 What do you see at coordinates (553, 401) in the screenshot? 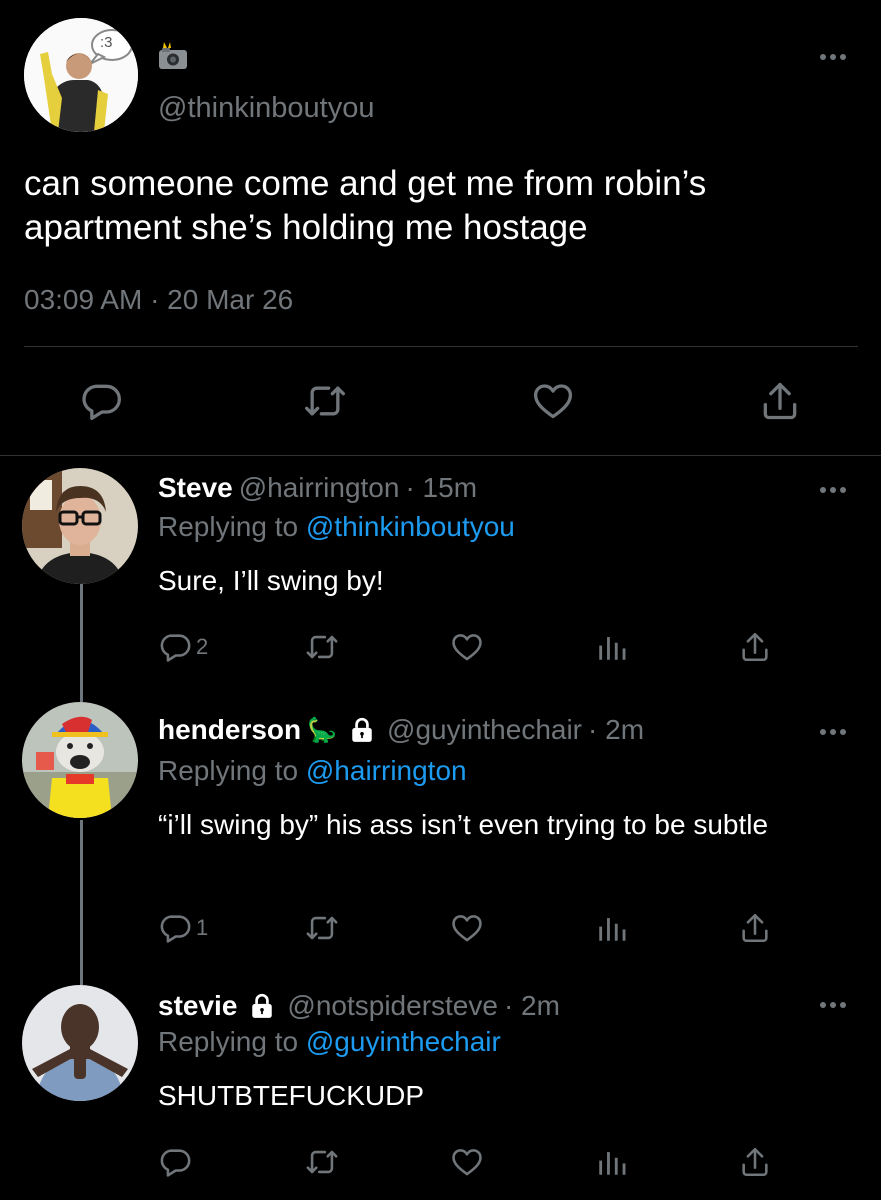
I see `main-like-button` at bounding box center [553, 401].